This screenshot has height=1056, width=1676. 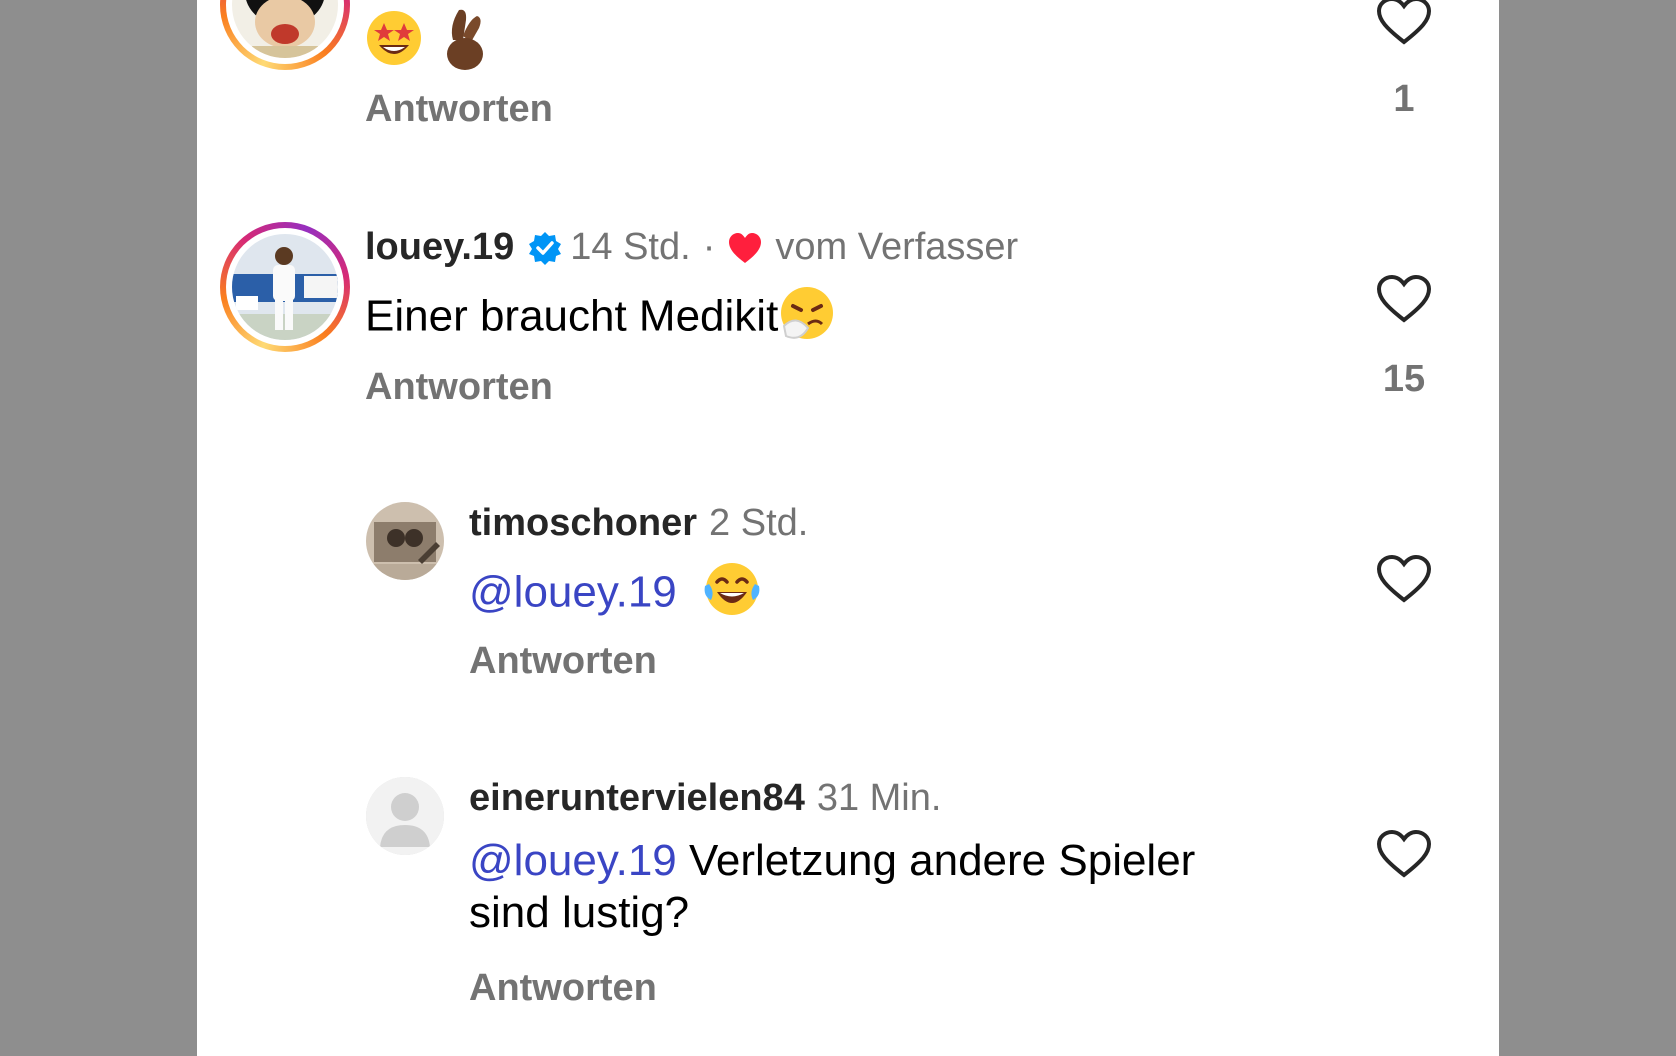 What do you see at coordinates (637, 798) in the screenshot?
I see `username: eineruntervielen84` at bounding box center [637, 798].